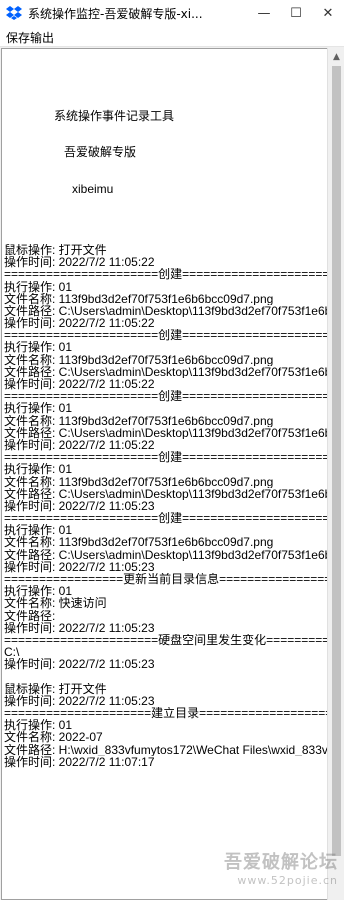  I want to click on close-button: ✕, so click(328, 13).